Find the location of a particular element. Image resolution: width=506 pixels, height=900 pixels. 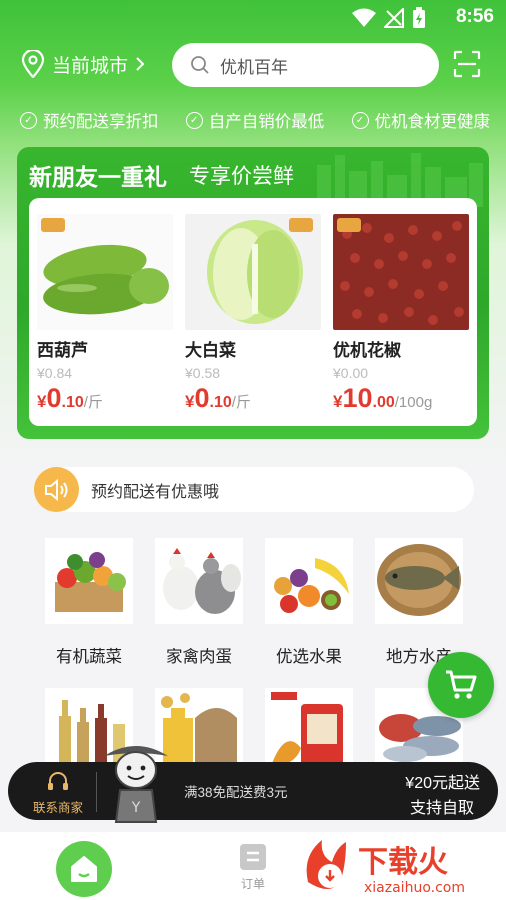

promise-item: ✓ 自产自销价最低 is located at coordinates (255, 120).